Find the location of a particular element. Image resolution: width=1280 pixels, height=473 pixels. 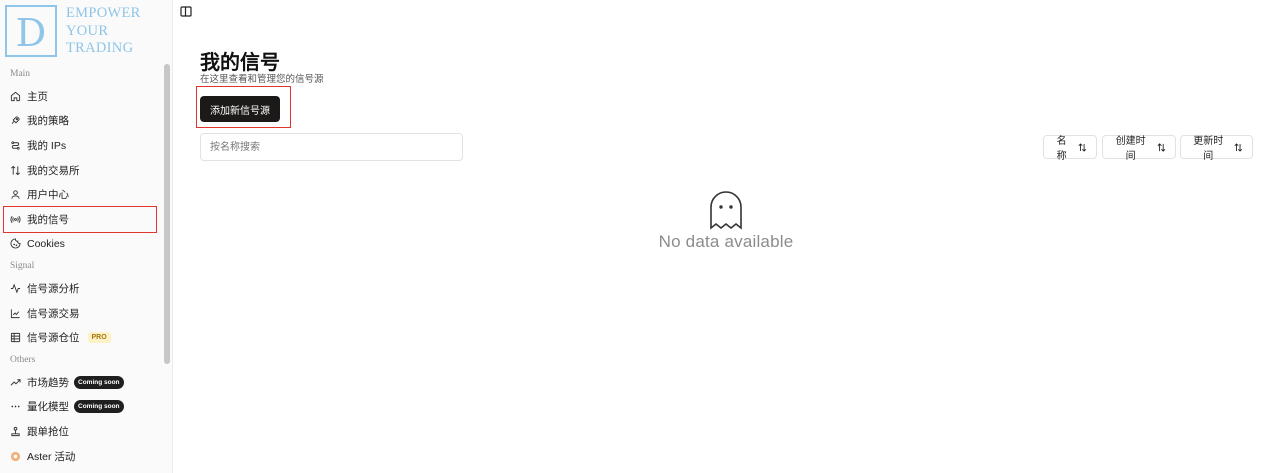

sort-label: 名称 is located at coordinates (1061, 149).